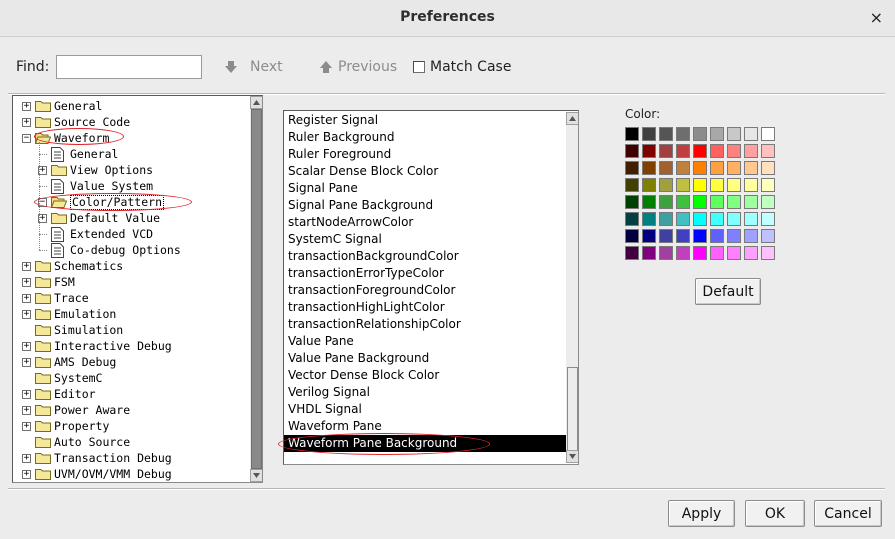 The height and width of the screenshot is (539, 895). What do you see at coordinates (429, 239) in the screenshot?
I see `color-list-item: SystemC Signal` at bounding box center [429, 239].